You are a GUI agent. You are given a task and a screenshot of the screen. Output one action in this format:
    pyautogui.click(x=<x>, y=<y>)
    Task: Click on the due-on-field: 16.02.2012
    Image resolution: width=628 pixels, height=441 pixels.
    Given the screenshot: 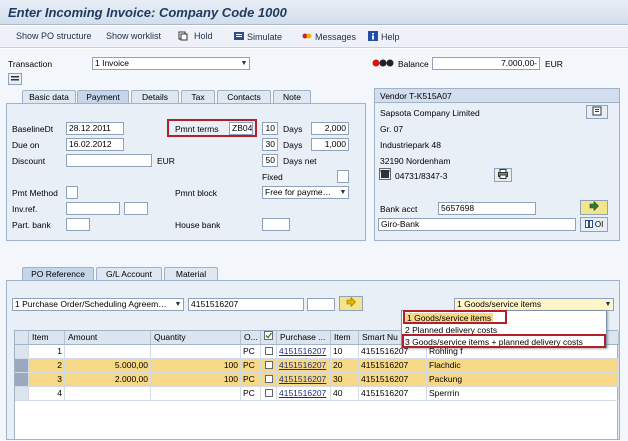 What is the action you would take?
    pyautogui.click(x=95, y=144)
    